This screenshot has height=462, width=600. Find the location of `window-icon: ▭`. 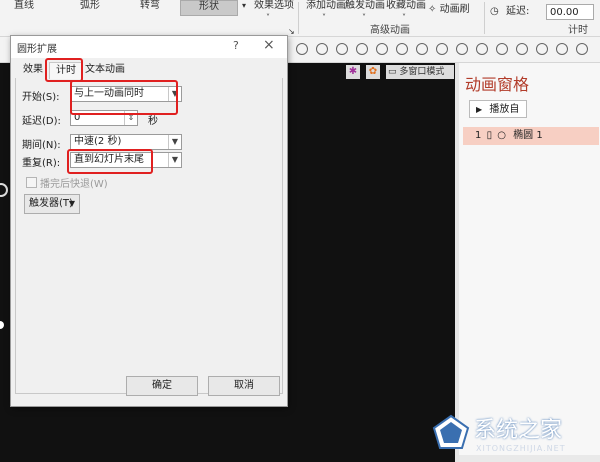

window-icon: ▭ is located at coordinates (392, 72).